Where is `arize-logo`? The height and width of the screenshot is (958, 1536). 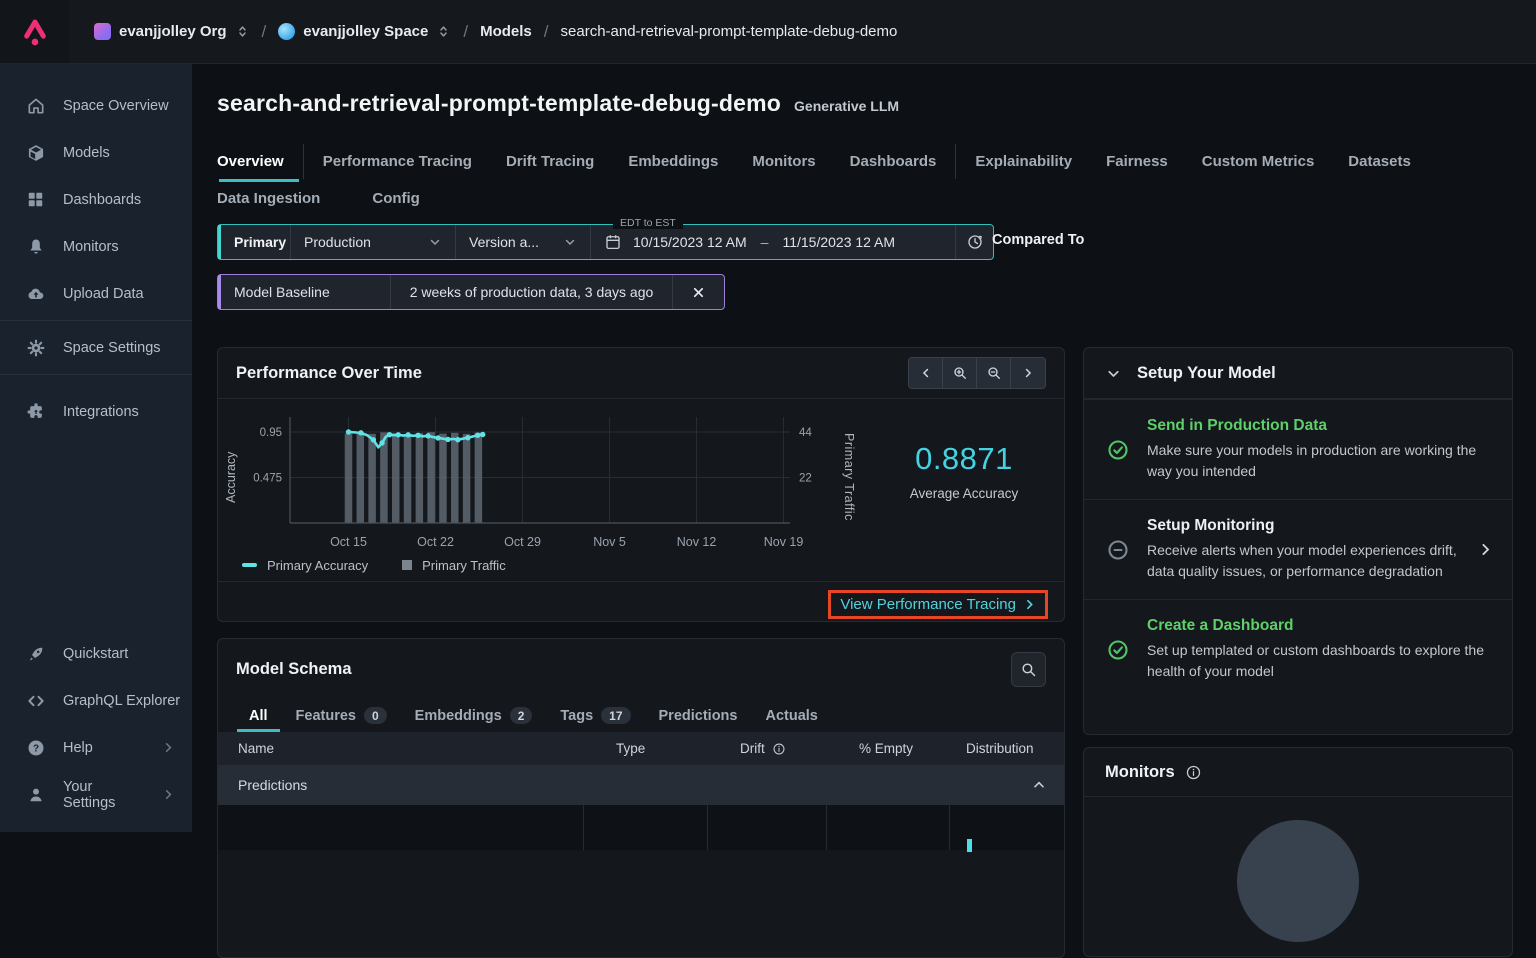
arize-logo is located at coordinates (34, 31).